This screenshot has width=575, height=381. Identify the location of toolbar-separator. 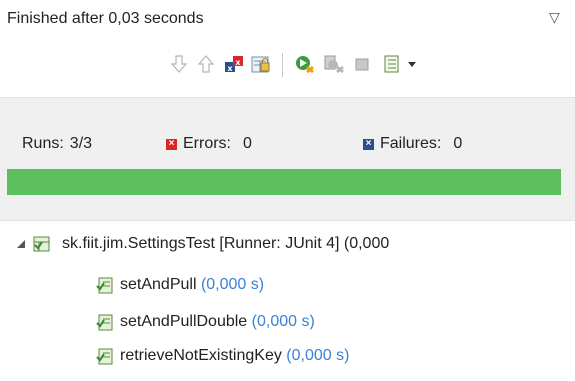
(282, 65).